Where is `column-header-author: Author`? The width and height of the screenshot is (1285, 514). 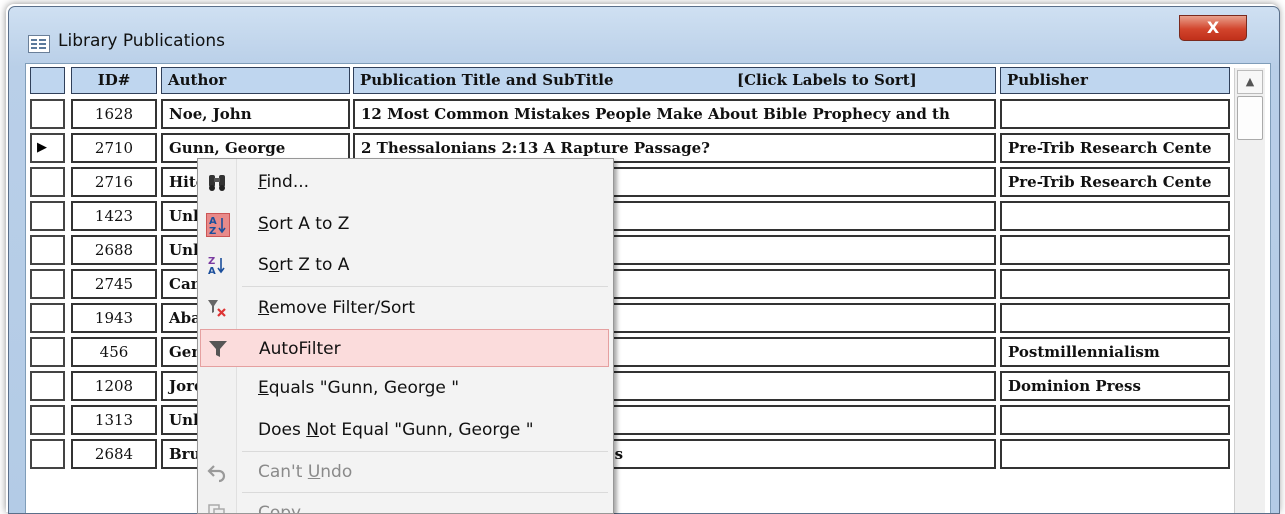
column-header-author: Author is located at coordinates (255, 80).